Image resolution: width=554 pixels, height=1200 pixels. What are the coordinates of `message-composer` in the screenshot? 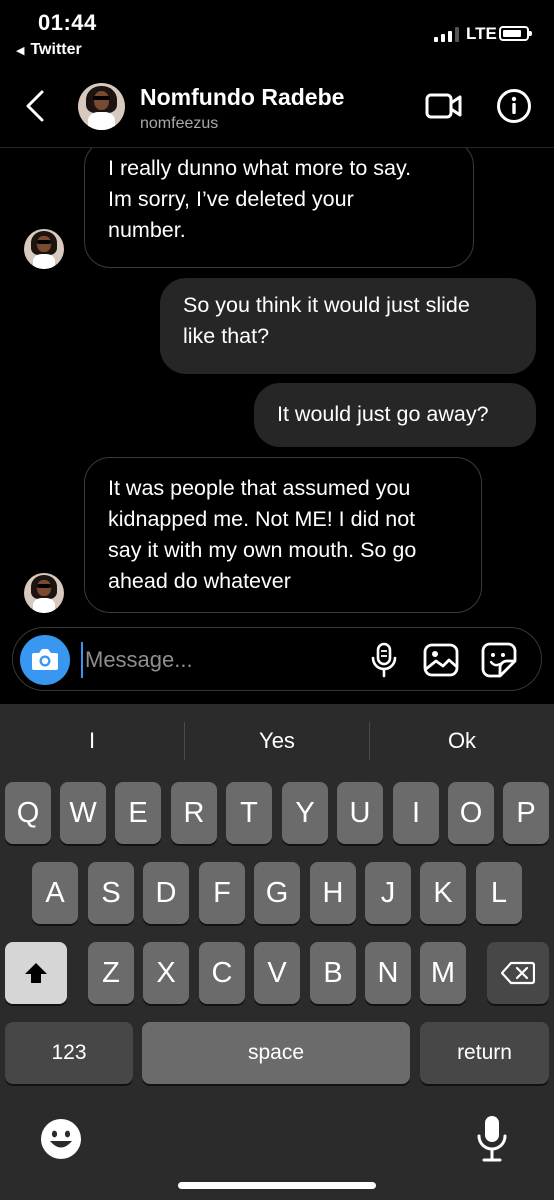 It's located at (277, 659).